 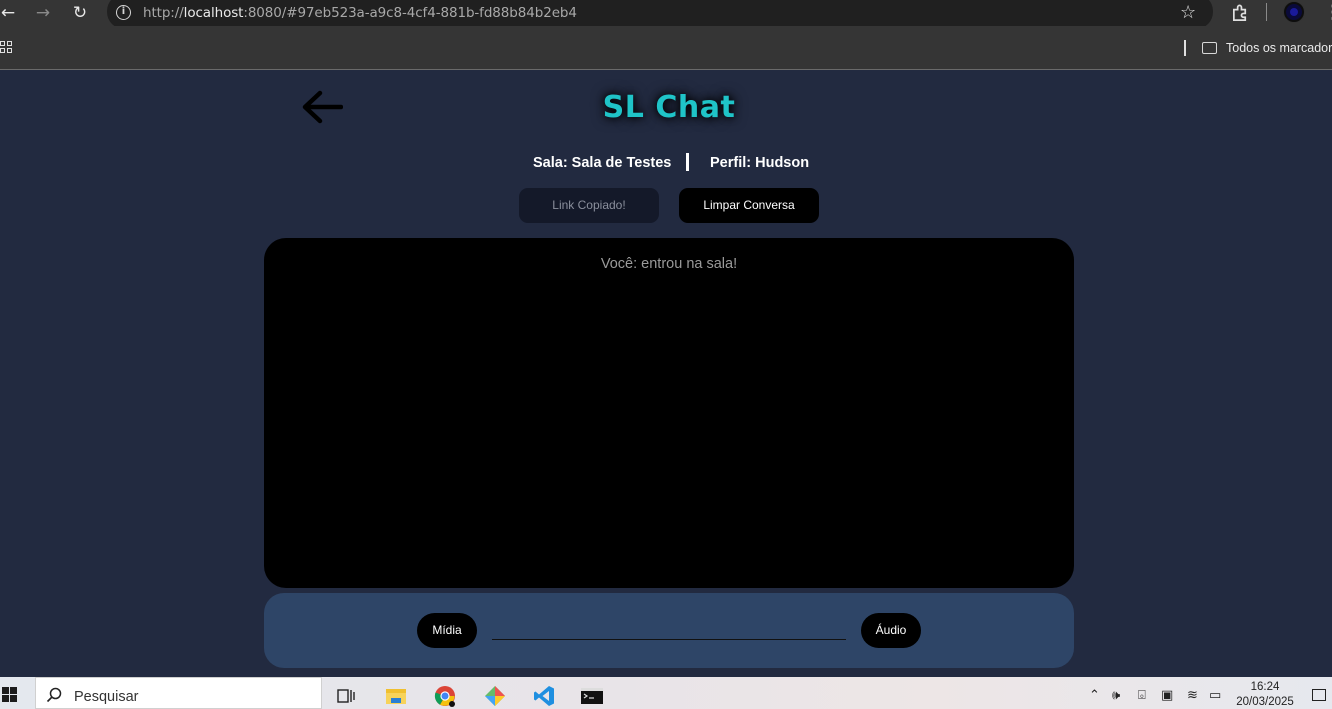 I want to click on profile-label: Perfil: Hudson, so click(x=760, y=163).